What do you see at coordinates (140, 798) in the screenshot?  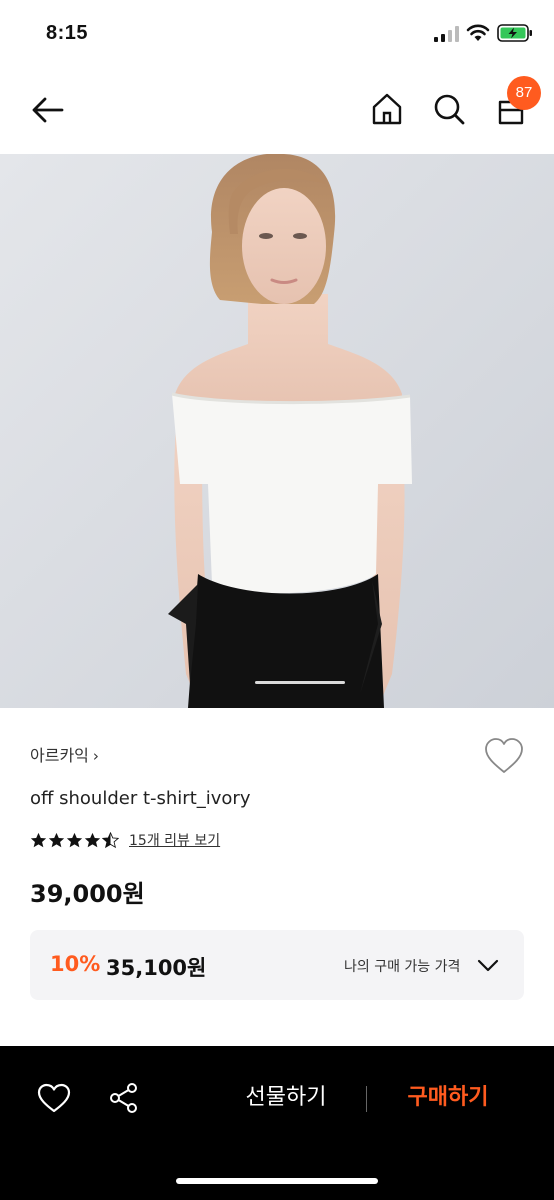 I see `product-name: off shoulder t-shirt_ivory` at bounding box center [140, 798].